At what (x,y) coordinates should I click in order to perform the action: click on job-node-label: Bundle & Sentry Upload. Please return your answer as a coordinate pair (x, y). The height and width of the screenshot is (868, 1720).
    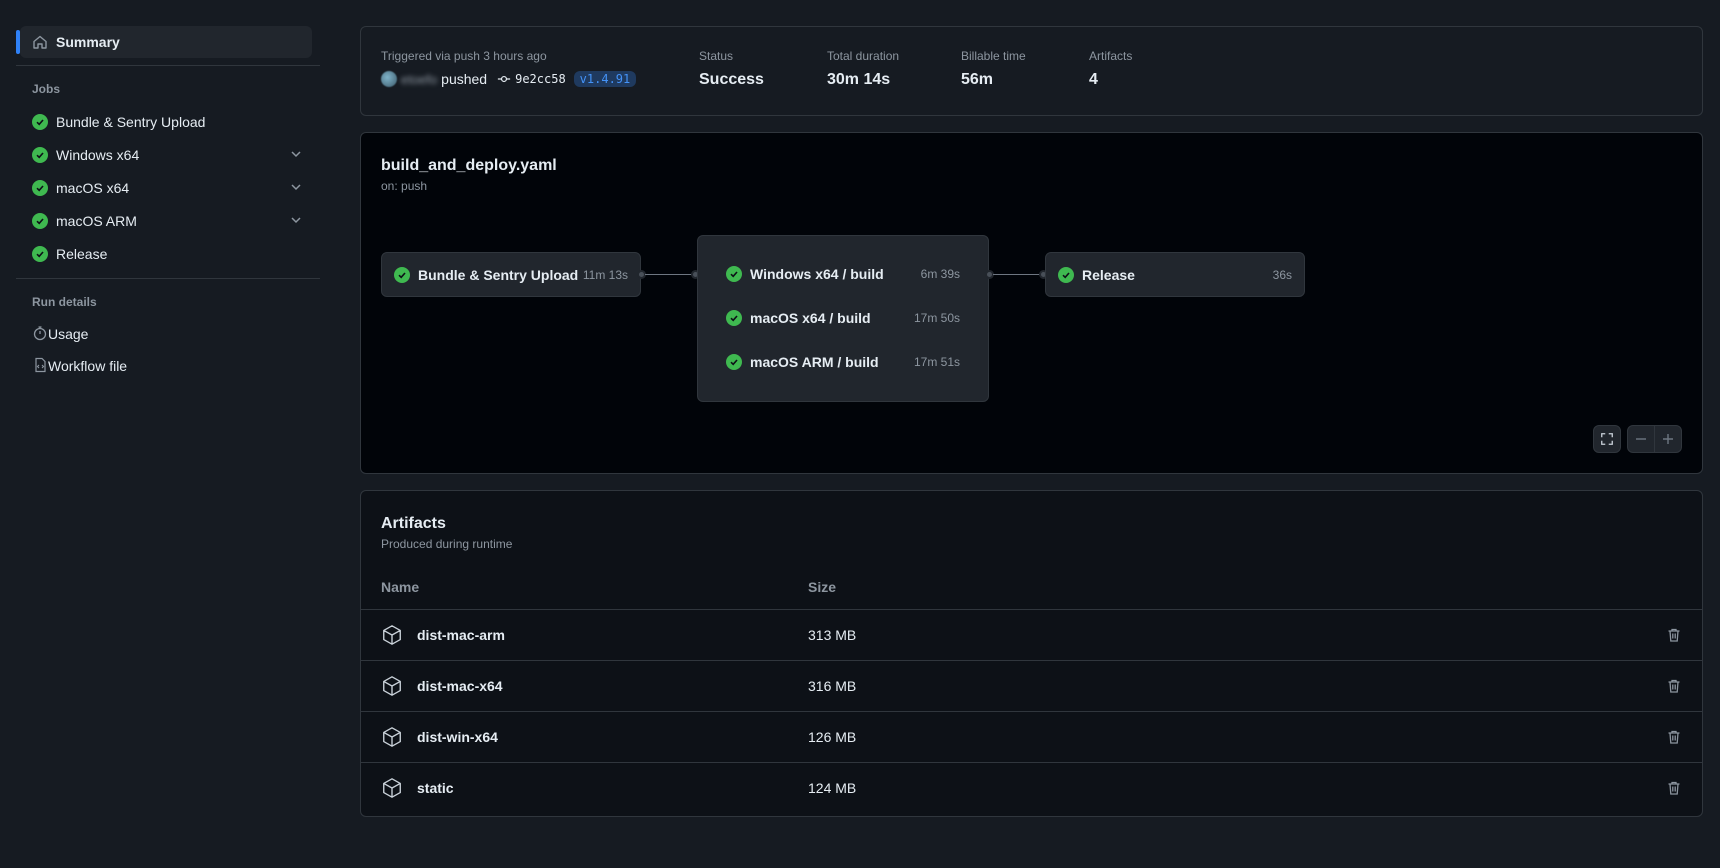
    Looking at the image, I should click on (498, 274).